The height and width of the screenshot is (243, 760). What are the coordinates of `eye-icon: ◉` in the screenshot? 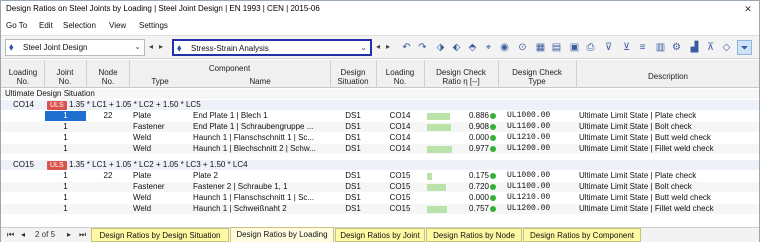 It's located at (504, 47).